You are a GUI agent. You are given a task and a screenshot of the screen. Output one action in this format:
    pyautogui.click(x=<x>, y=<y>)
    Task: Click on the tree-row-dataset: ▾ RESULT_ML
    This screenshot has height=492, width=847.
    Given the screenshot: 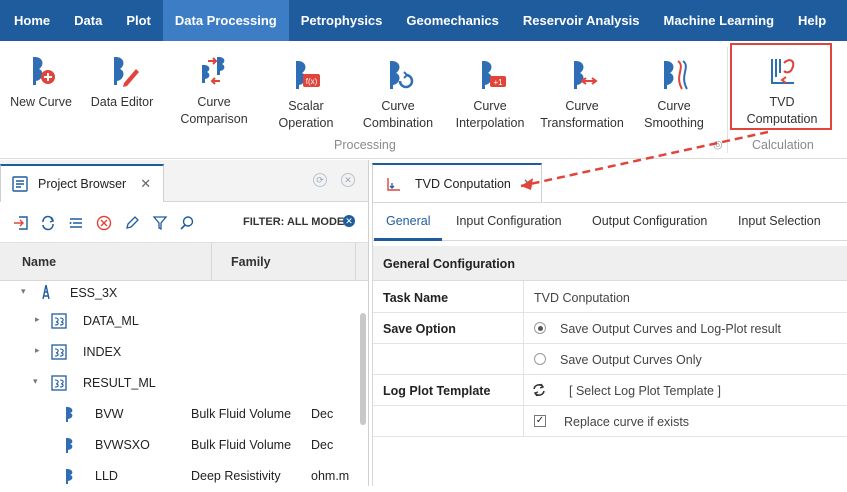 What is the action you would take?
    pyautogui.click(x=180, y=383)
    